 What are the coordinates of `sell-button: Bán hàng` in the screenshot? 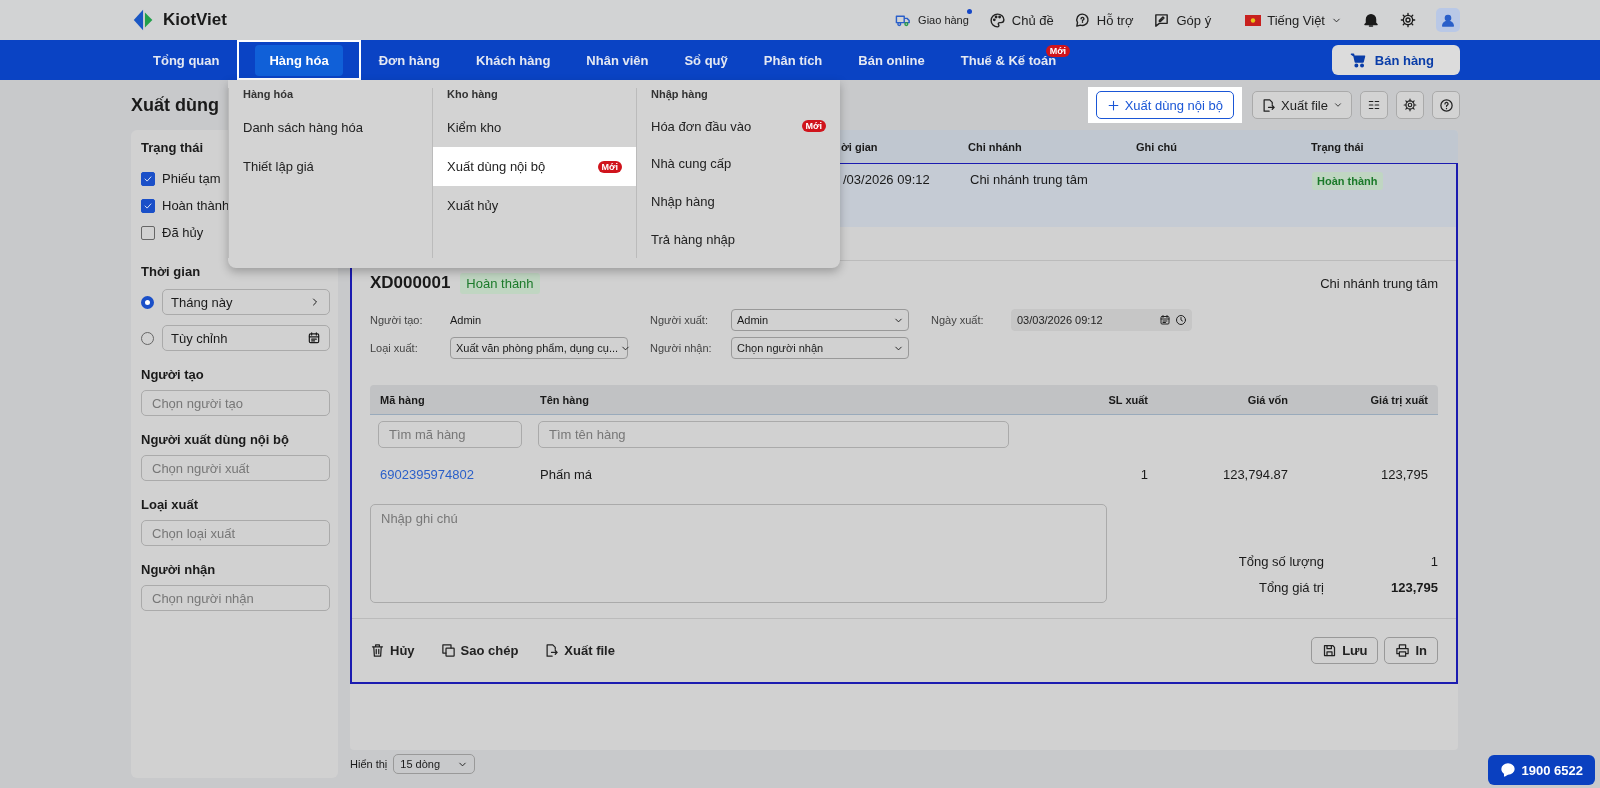 It's located at (1395, 60).